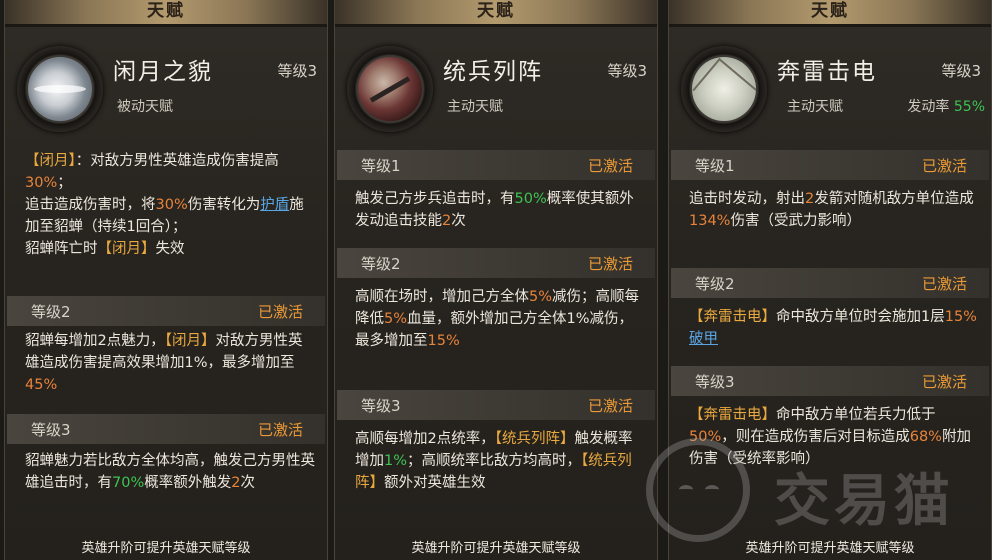  What do you see at coordinates (703, 339) in the screenshot?
I see `armor-break-link: 破甲` at bounding box center [703, 339].